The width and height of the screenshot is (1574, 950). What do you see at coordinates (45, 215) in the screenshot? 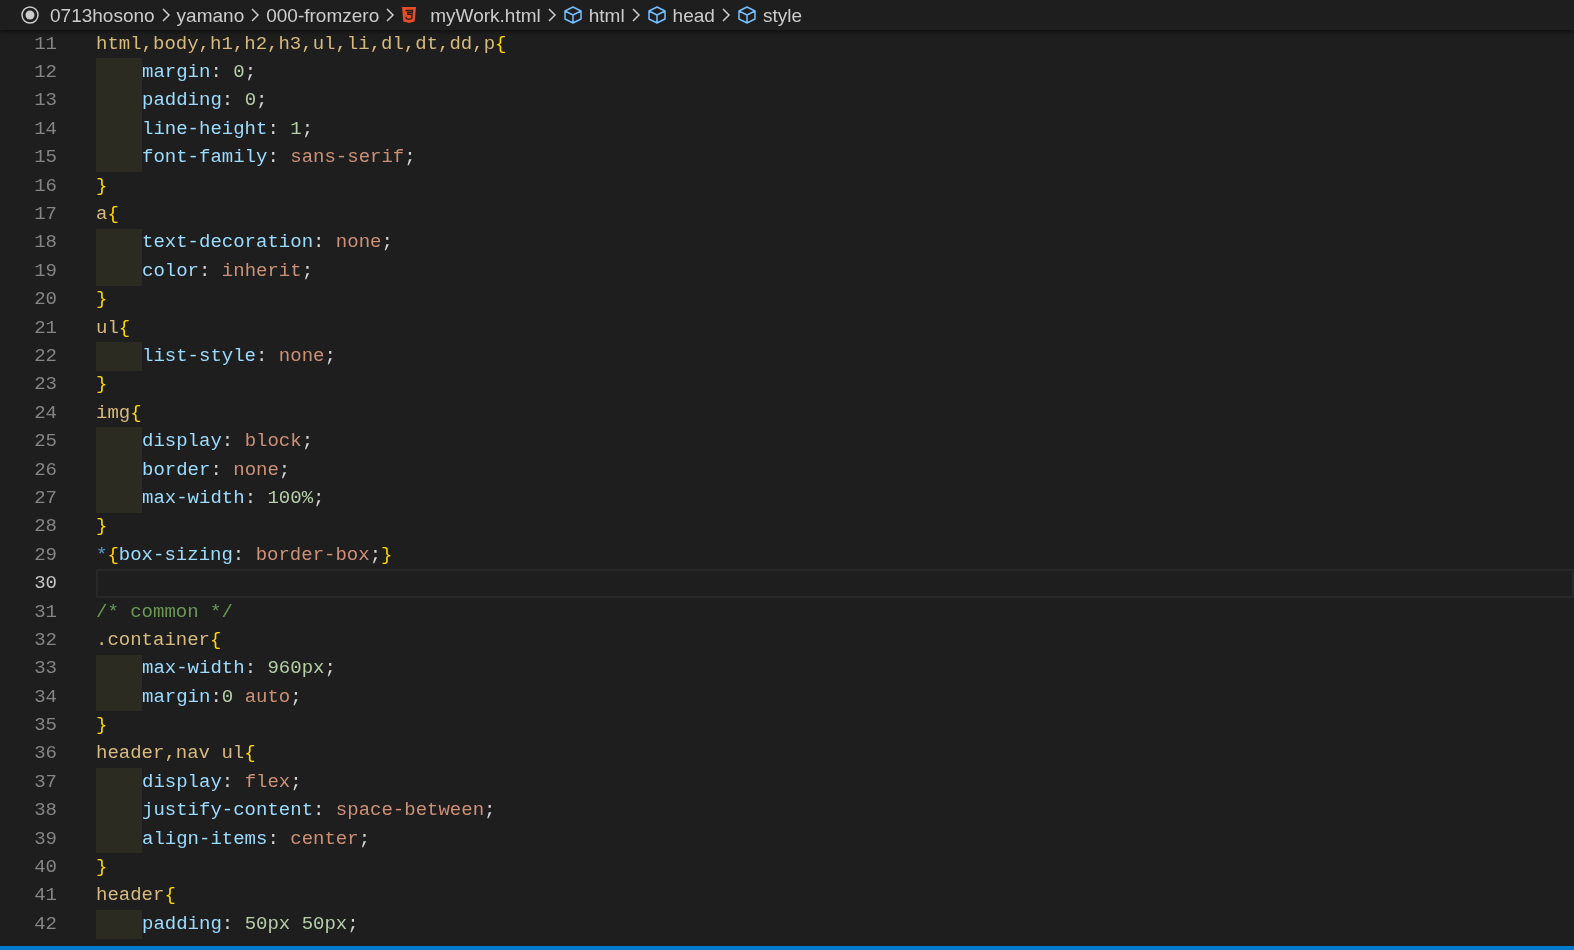
I see `line-number: 17` at bounding box center [45, 215].